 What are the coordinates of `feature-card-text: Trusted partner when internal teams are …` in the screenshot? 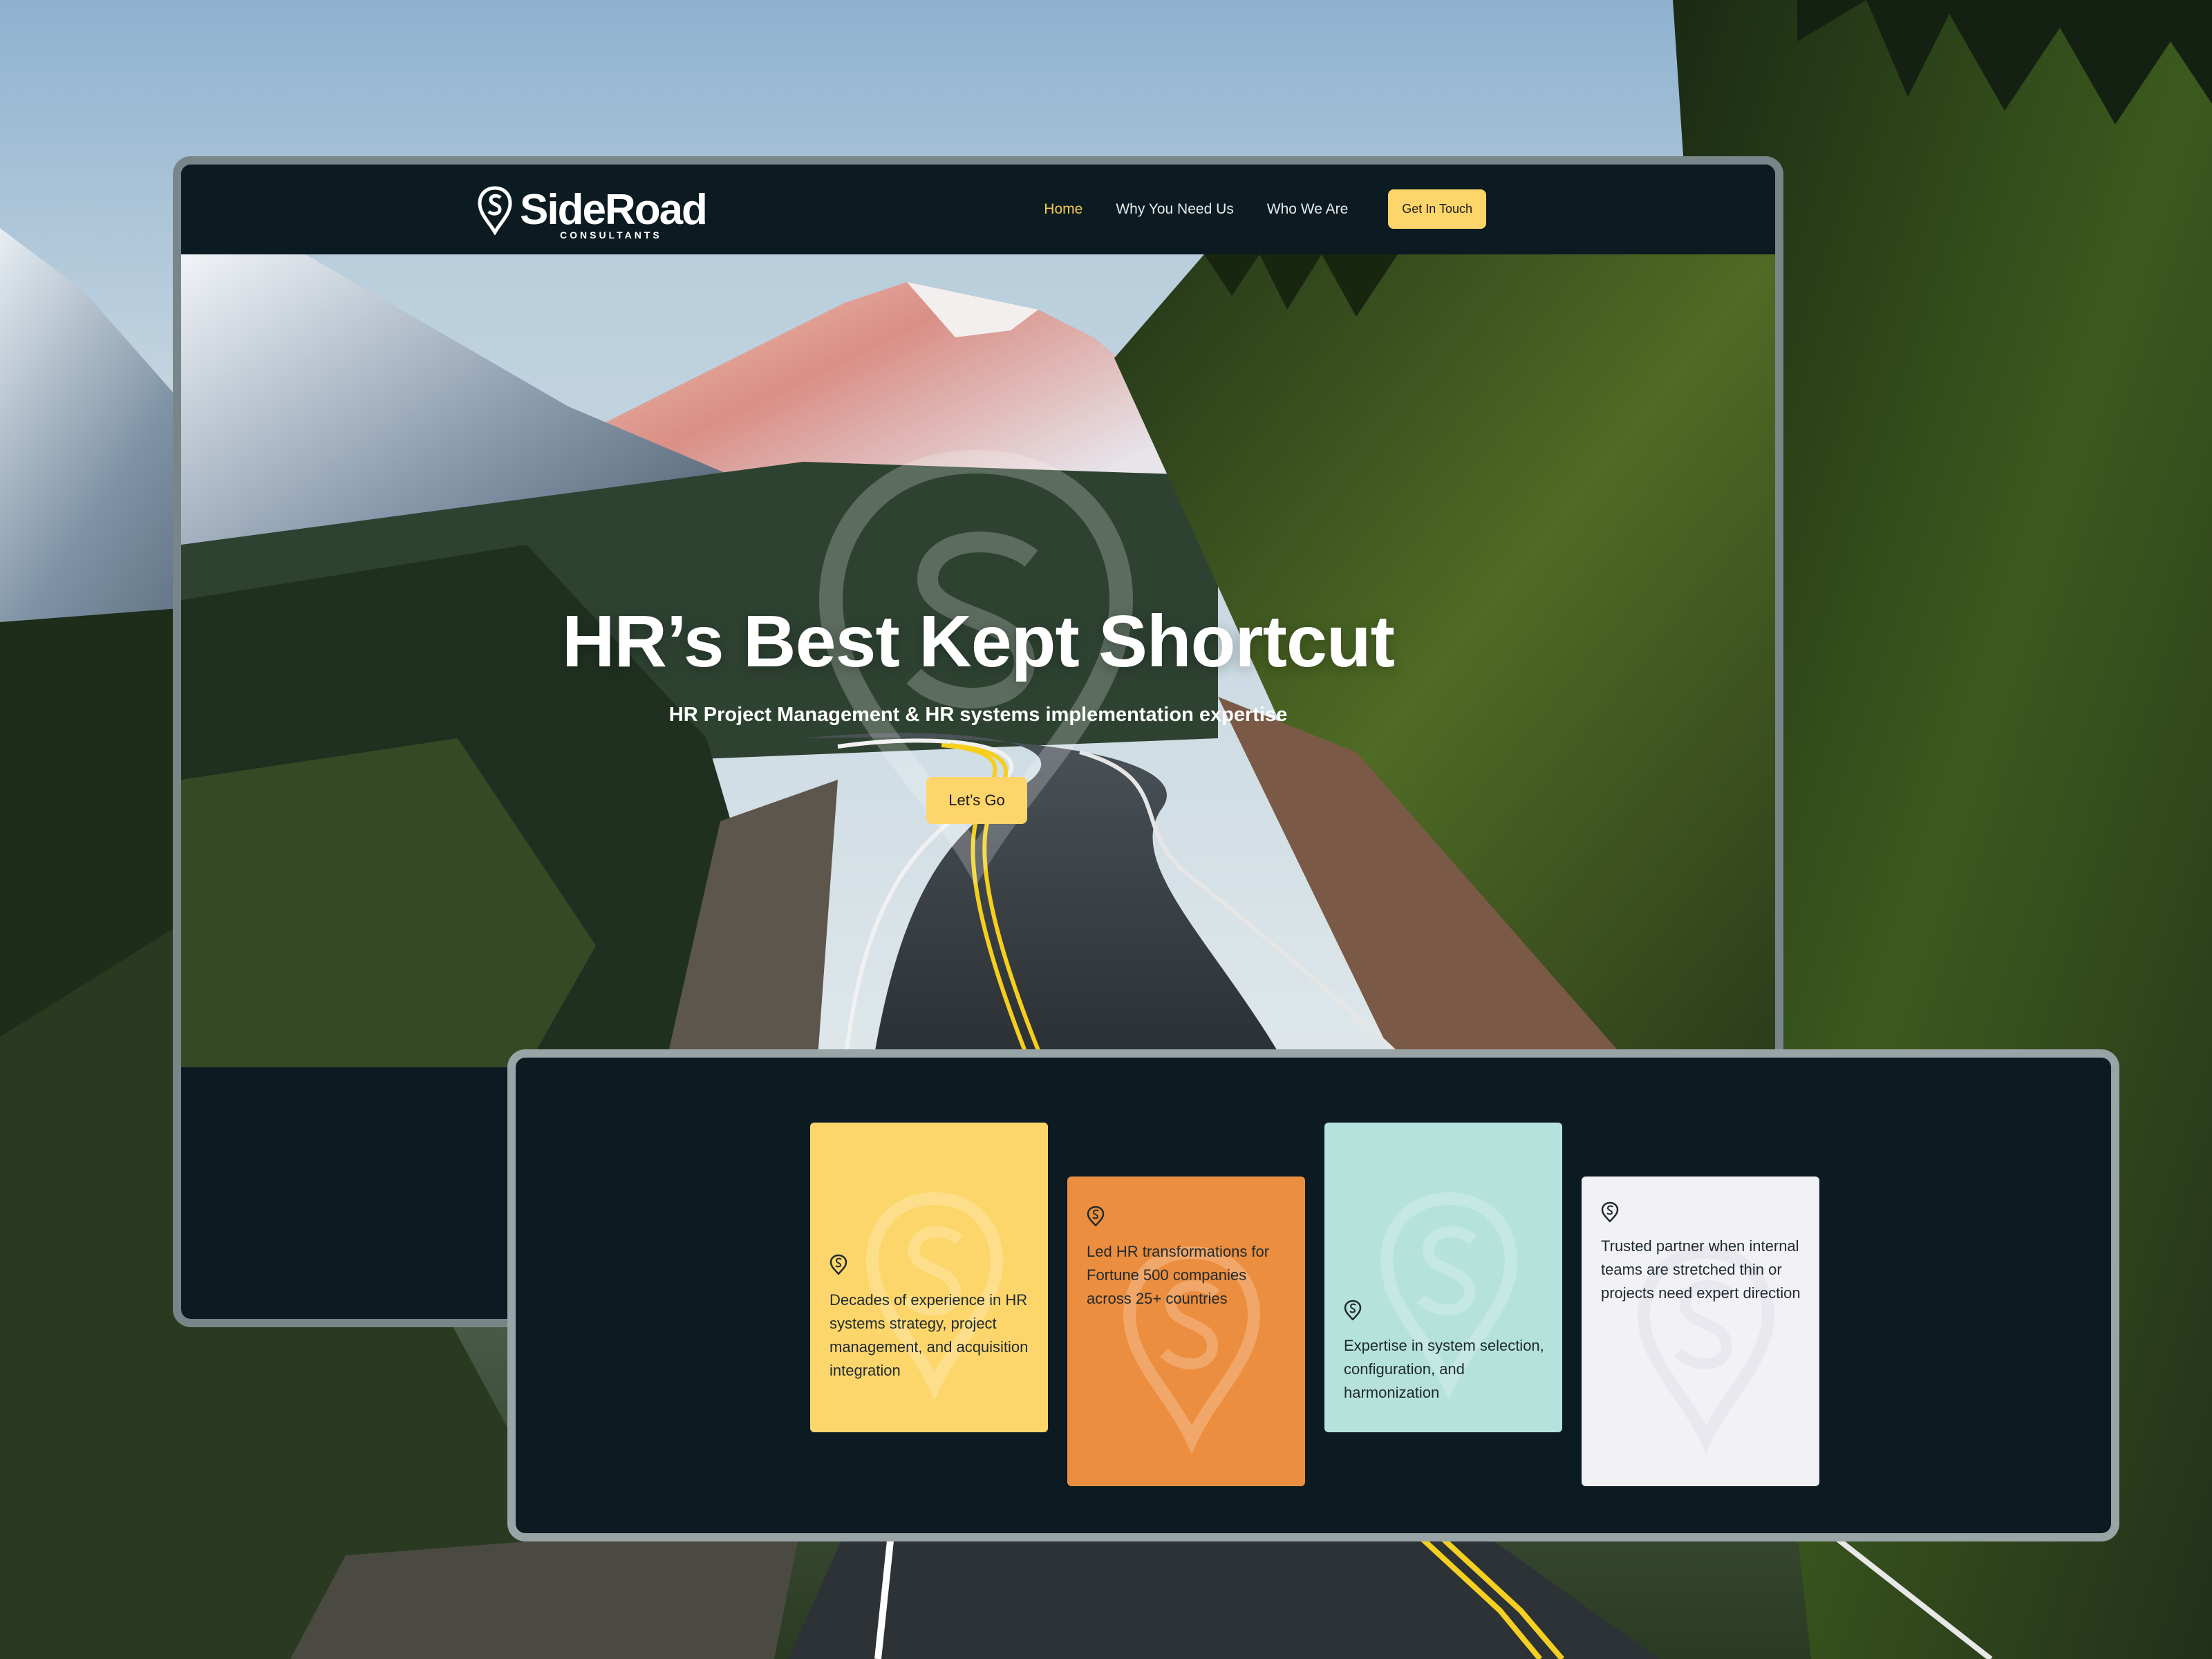 It's located at (1701, 1269).